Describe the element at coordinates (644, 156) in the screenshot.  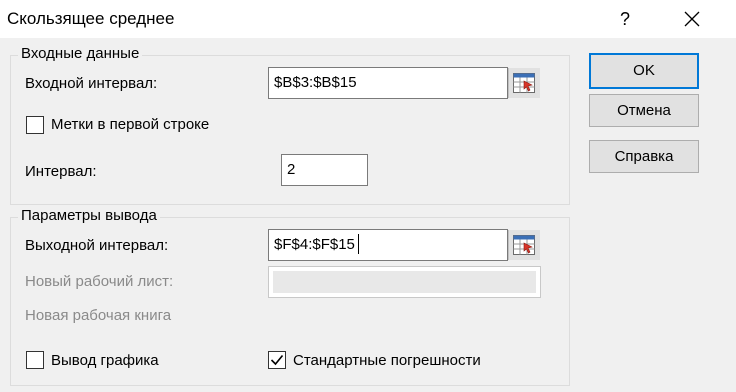
I see `help-button: Справка` at that location.